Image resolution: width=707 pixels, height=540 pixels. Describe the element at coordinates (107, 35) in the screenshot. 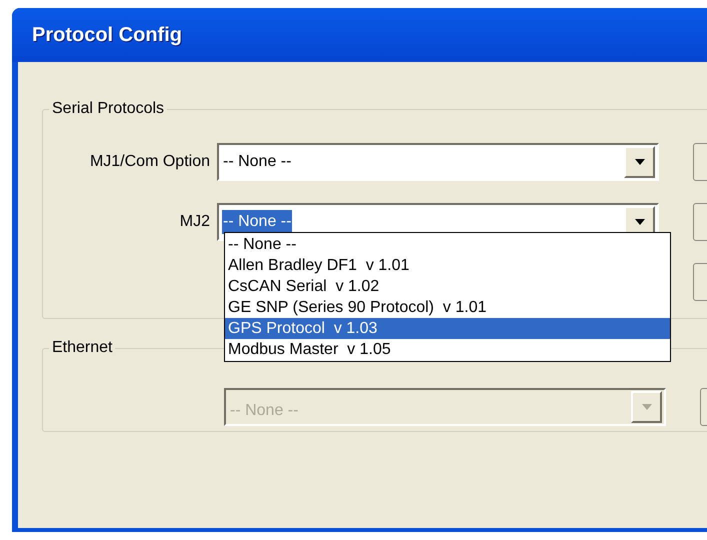

I see `window-title: Protocol Config` at that location.